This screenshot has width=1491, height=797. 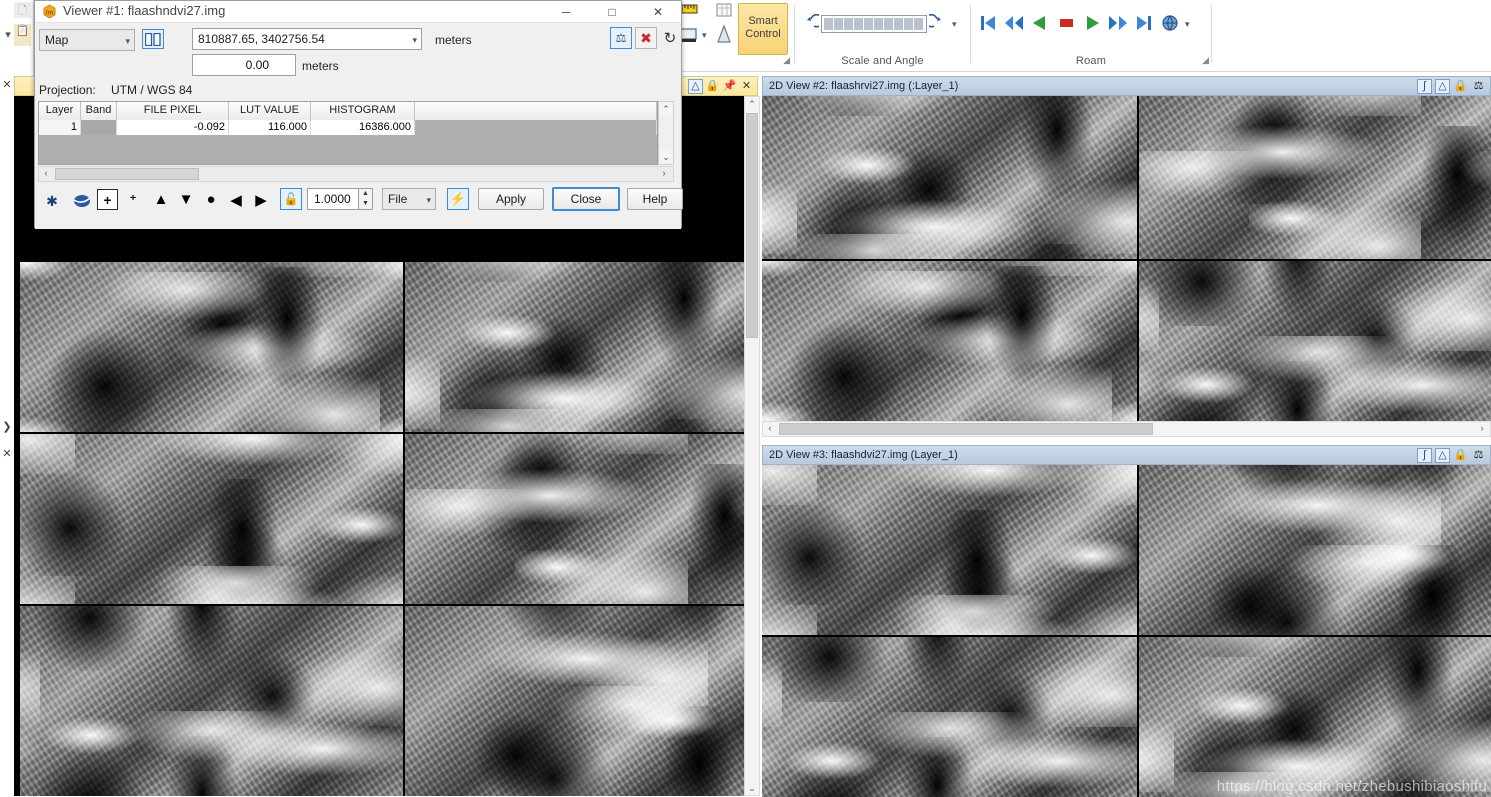 I want to click on table-row: 1 -0.092 116.000 16386.000, so click(x=348, y=127).